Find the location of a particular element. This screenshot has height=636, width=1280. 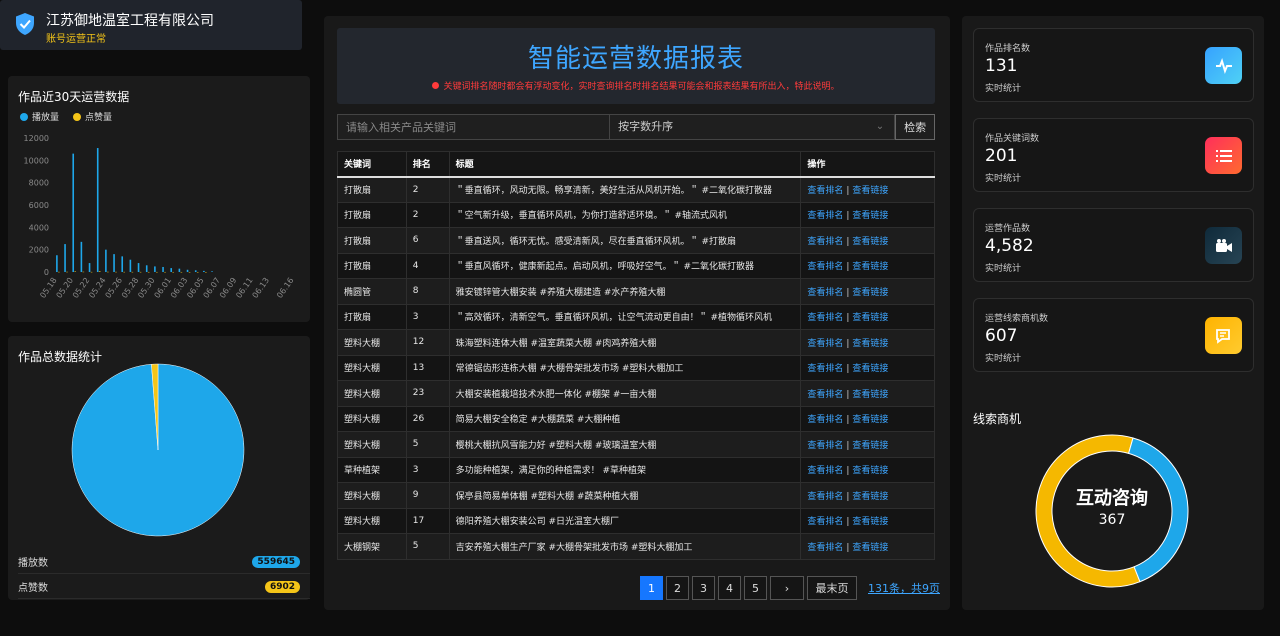

y-tick-label: 6000 is located at coordinates (39, 205).